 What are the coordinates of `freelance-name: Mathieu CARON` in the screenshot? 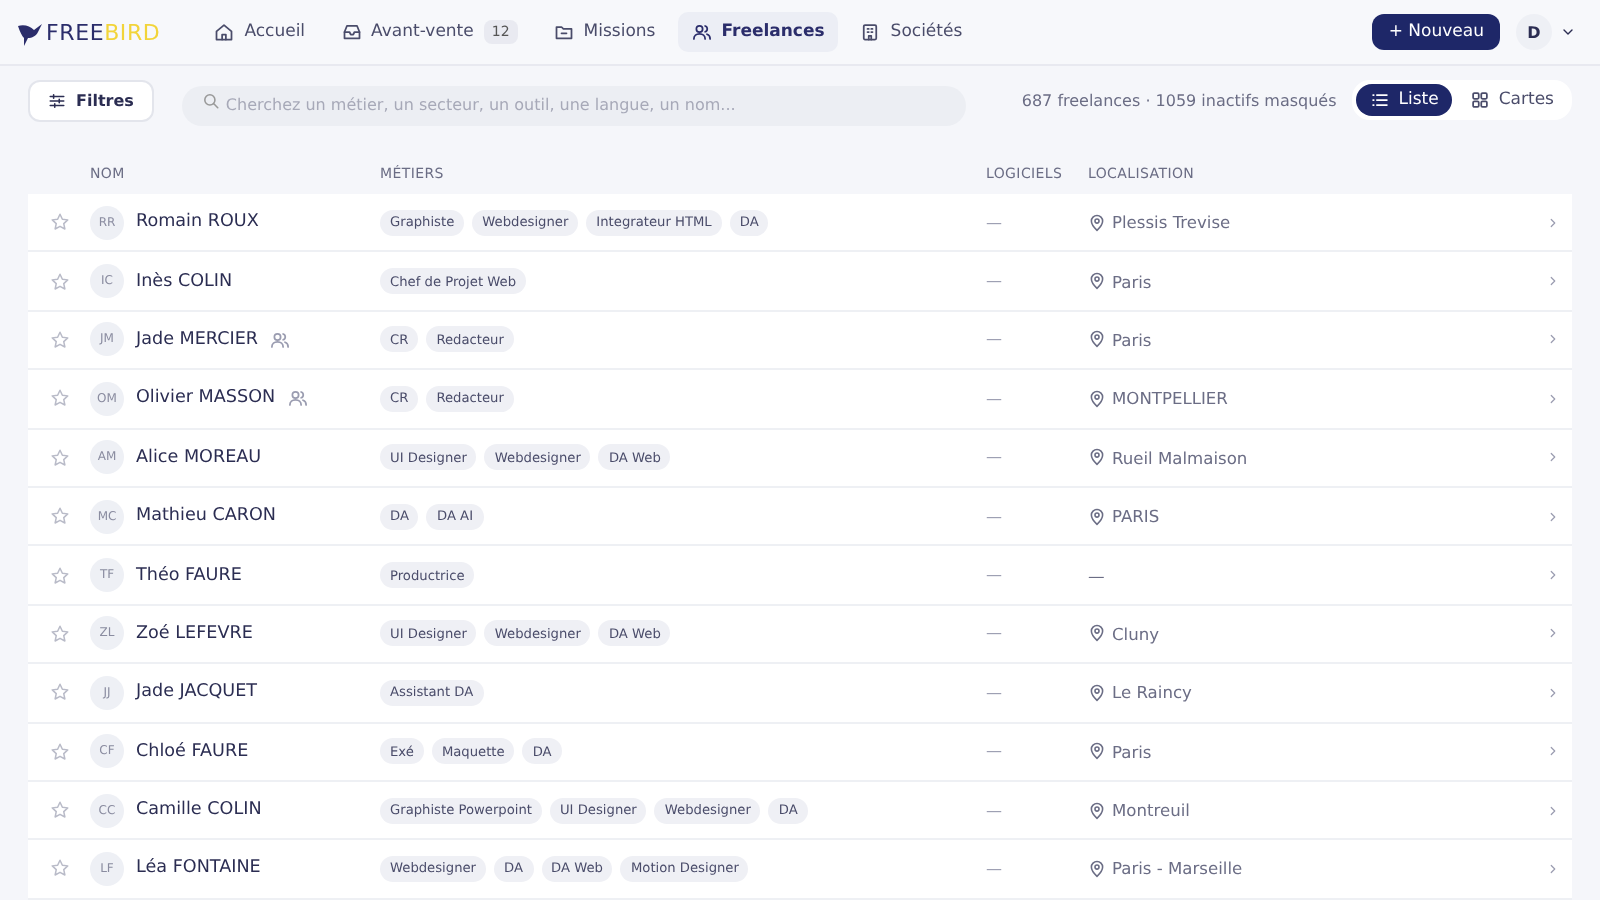 It's located at (206, 516).